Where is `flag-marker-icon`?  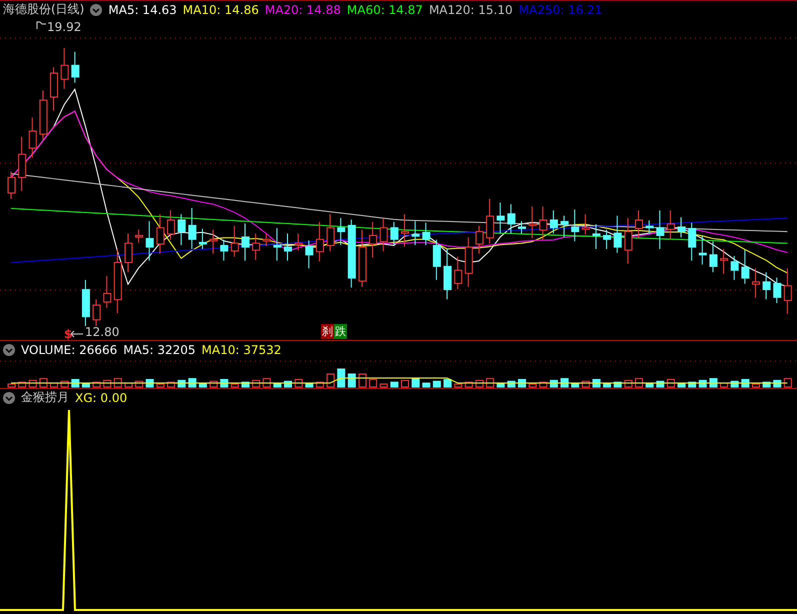 flag-marker-icon is located at coordinates (41, 25).